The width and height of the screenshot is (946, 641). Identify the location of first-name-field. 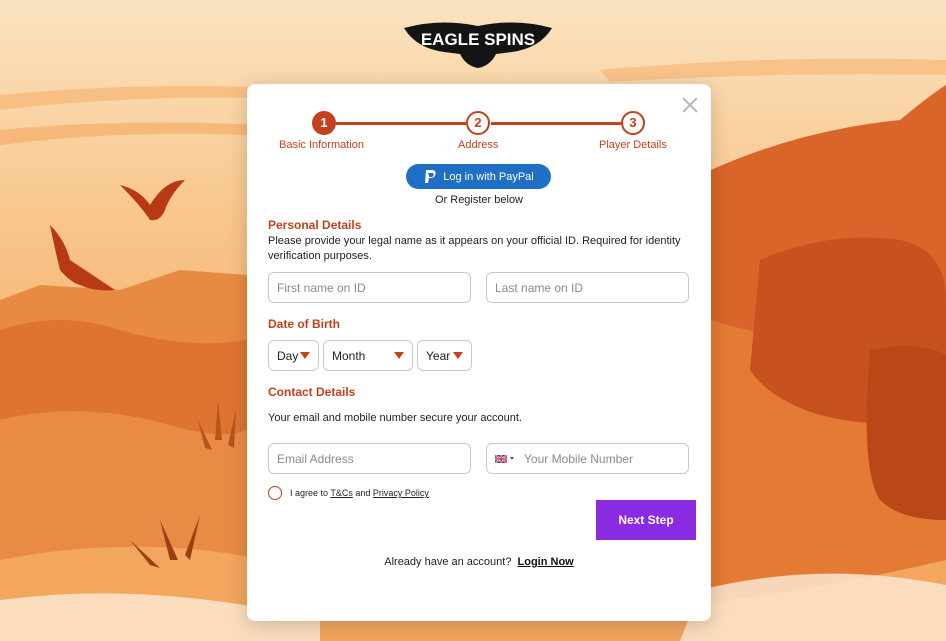
(369, 287).